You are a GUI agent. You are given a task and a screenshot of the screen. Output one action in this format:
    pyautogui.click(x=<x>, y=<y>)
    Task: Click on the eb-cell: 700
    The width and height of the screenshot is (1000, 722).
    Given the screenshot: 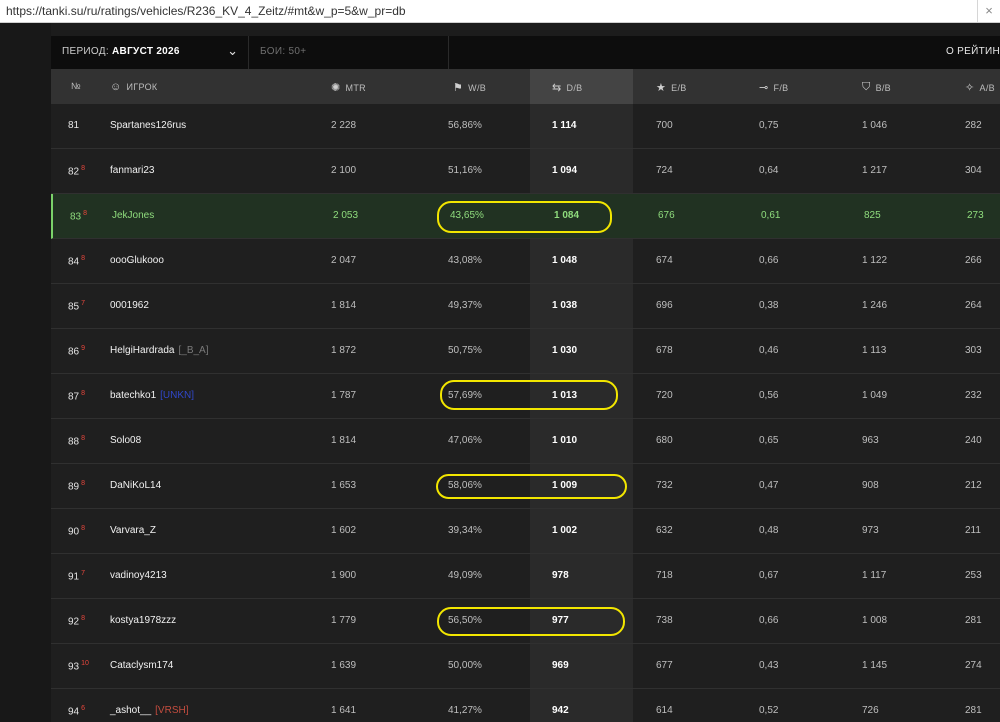 What is the action you would take?
    pyautogui.click(x=664, y=125)
    